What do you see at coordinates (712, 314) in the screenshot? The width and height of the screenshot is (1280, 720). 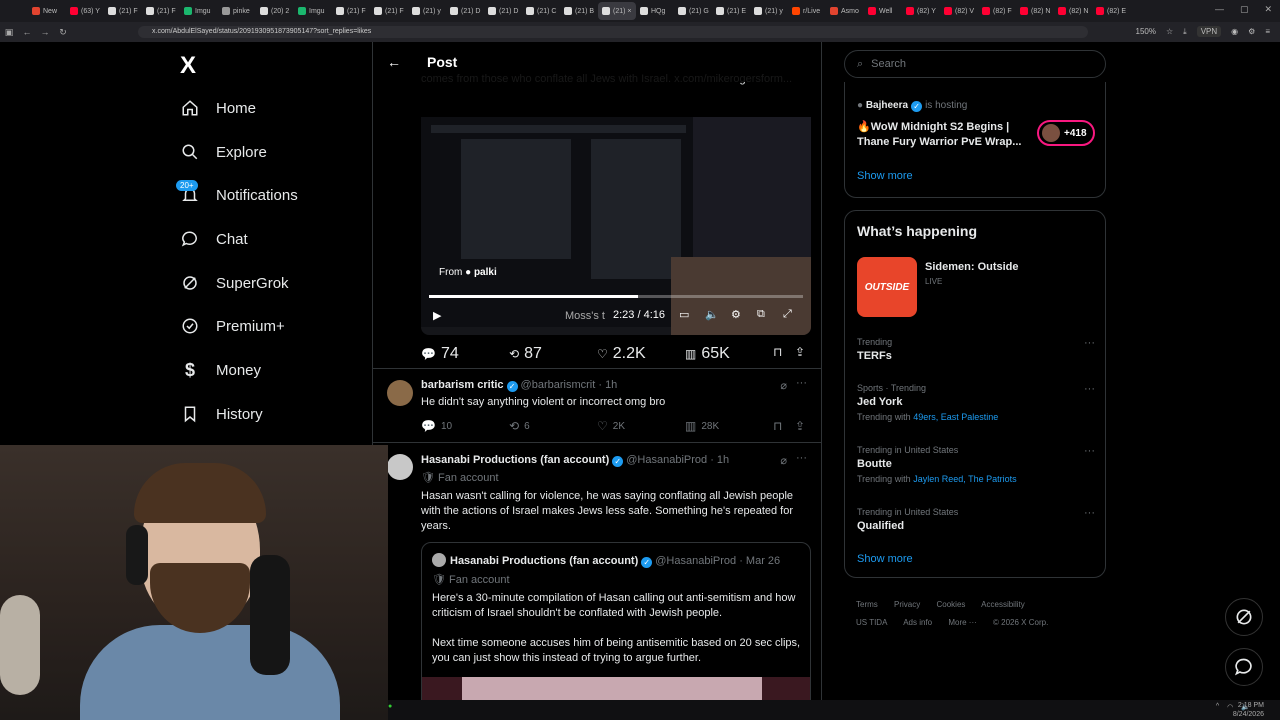 I see `volume-icon: 🔈` at bounding box center [712, 314].